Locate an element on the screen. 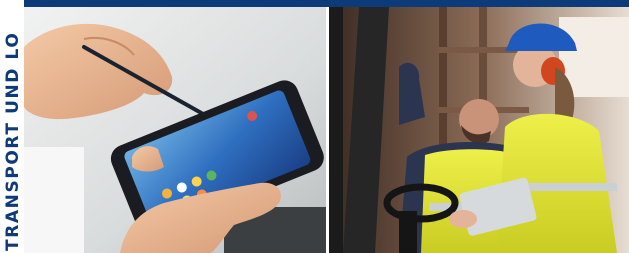 Image resolution: width=629 pixels, height=253 pixels. top-brand-bar is located at coordinates (314, 3).